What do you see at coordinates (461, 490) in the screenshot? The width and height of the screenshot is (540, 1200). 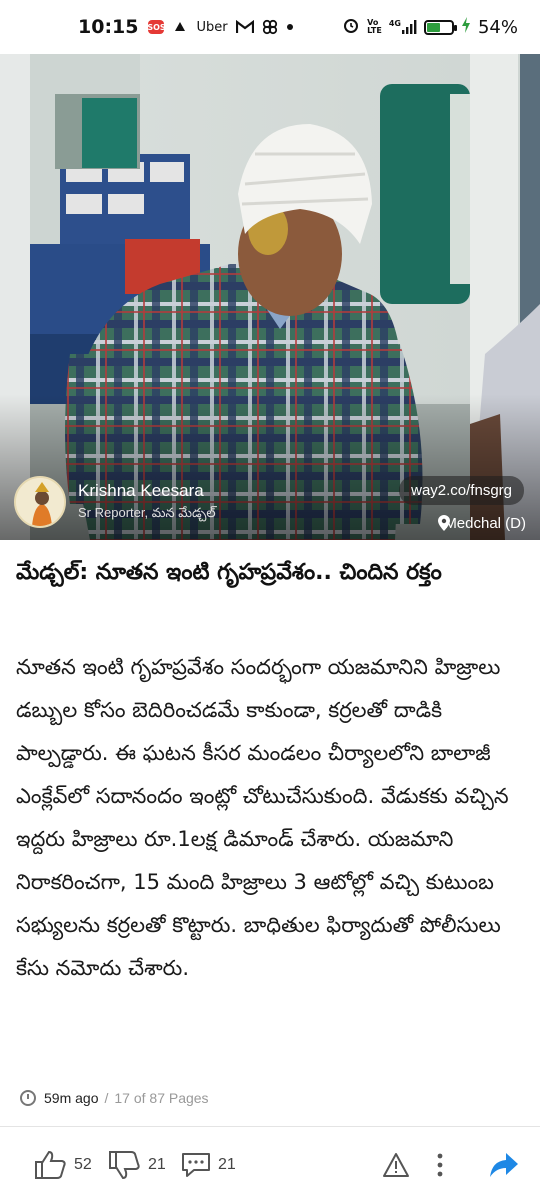 I see `short-link: way2.co/fnsgrg` at bounding box center [461, 490].